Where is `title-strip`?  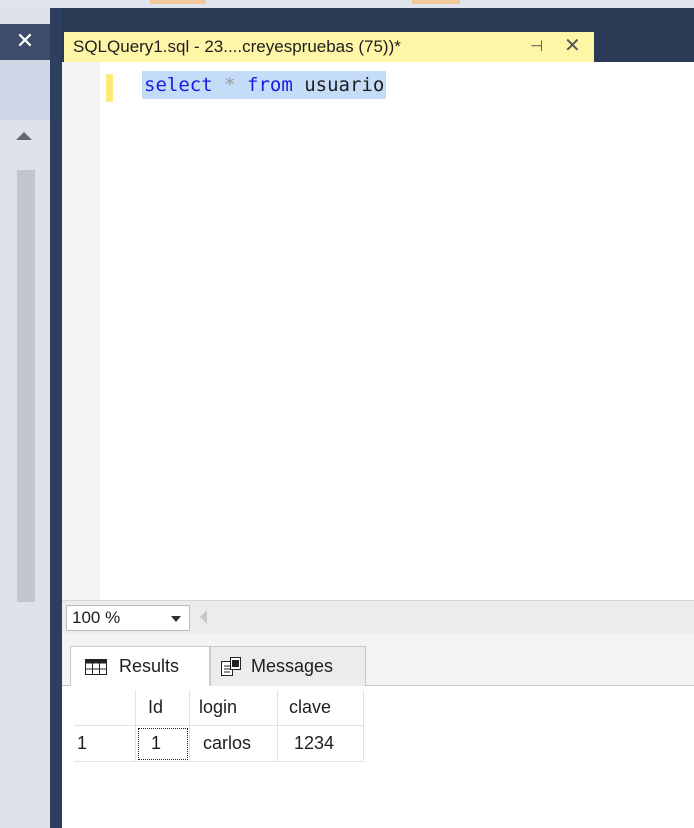 title-strip is located at coordinates (347, 4).